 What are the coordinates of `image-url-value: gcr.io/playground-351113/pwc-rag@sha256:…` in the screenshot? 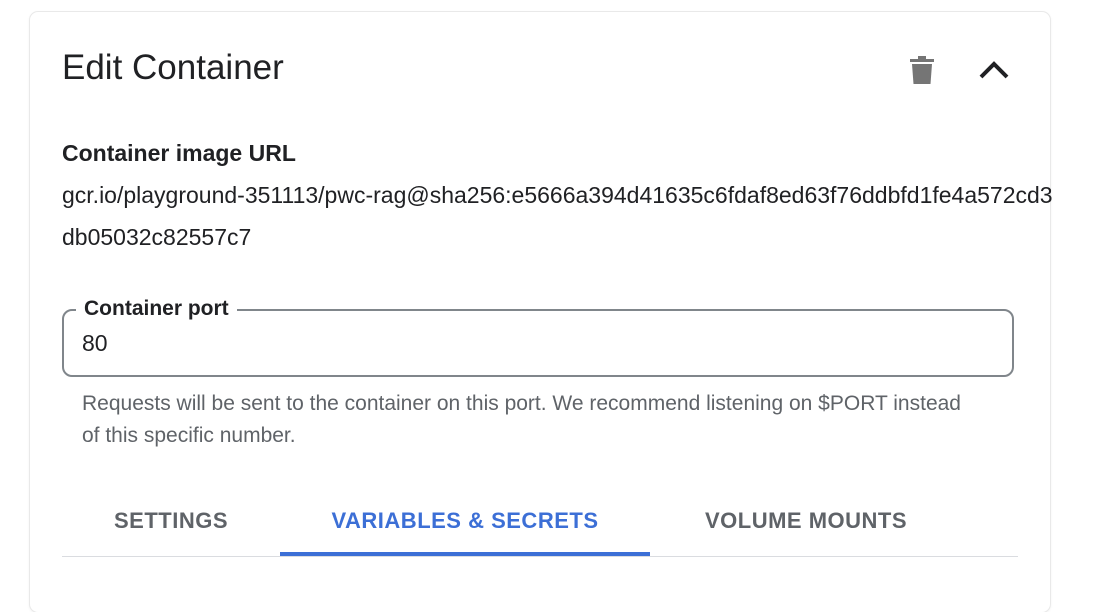 It's located at (557, 216).